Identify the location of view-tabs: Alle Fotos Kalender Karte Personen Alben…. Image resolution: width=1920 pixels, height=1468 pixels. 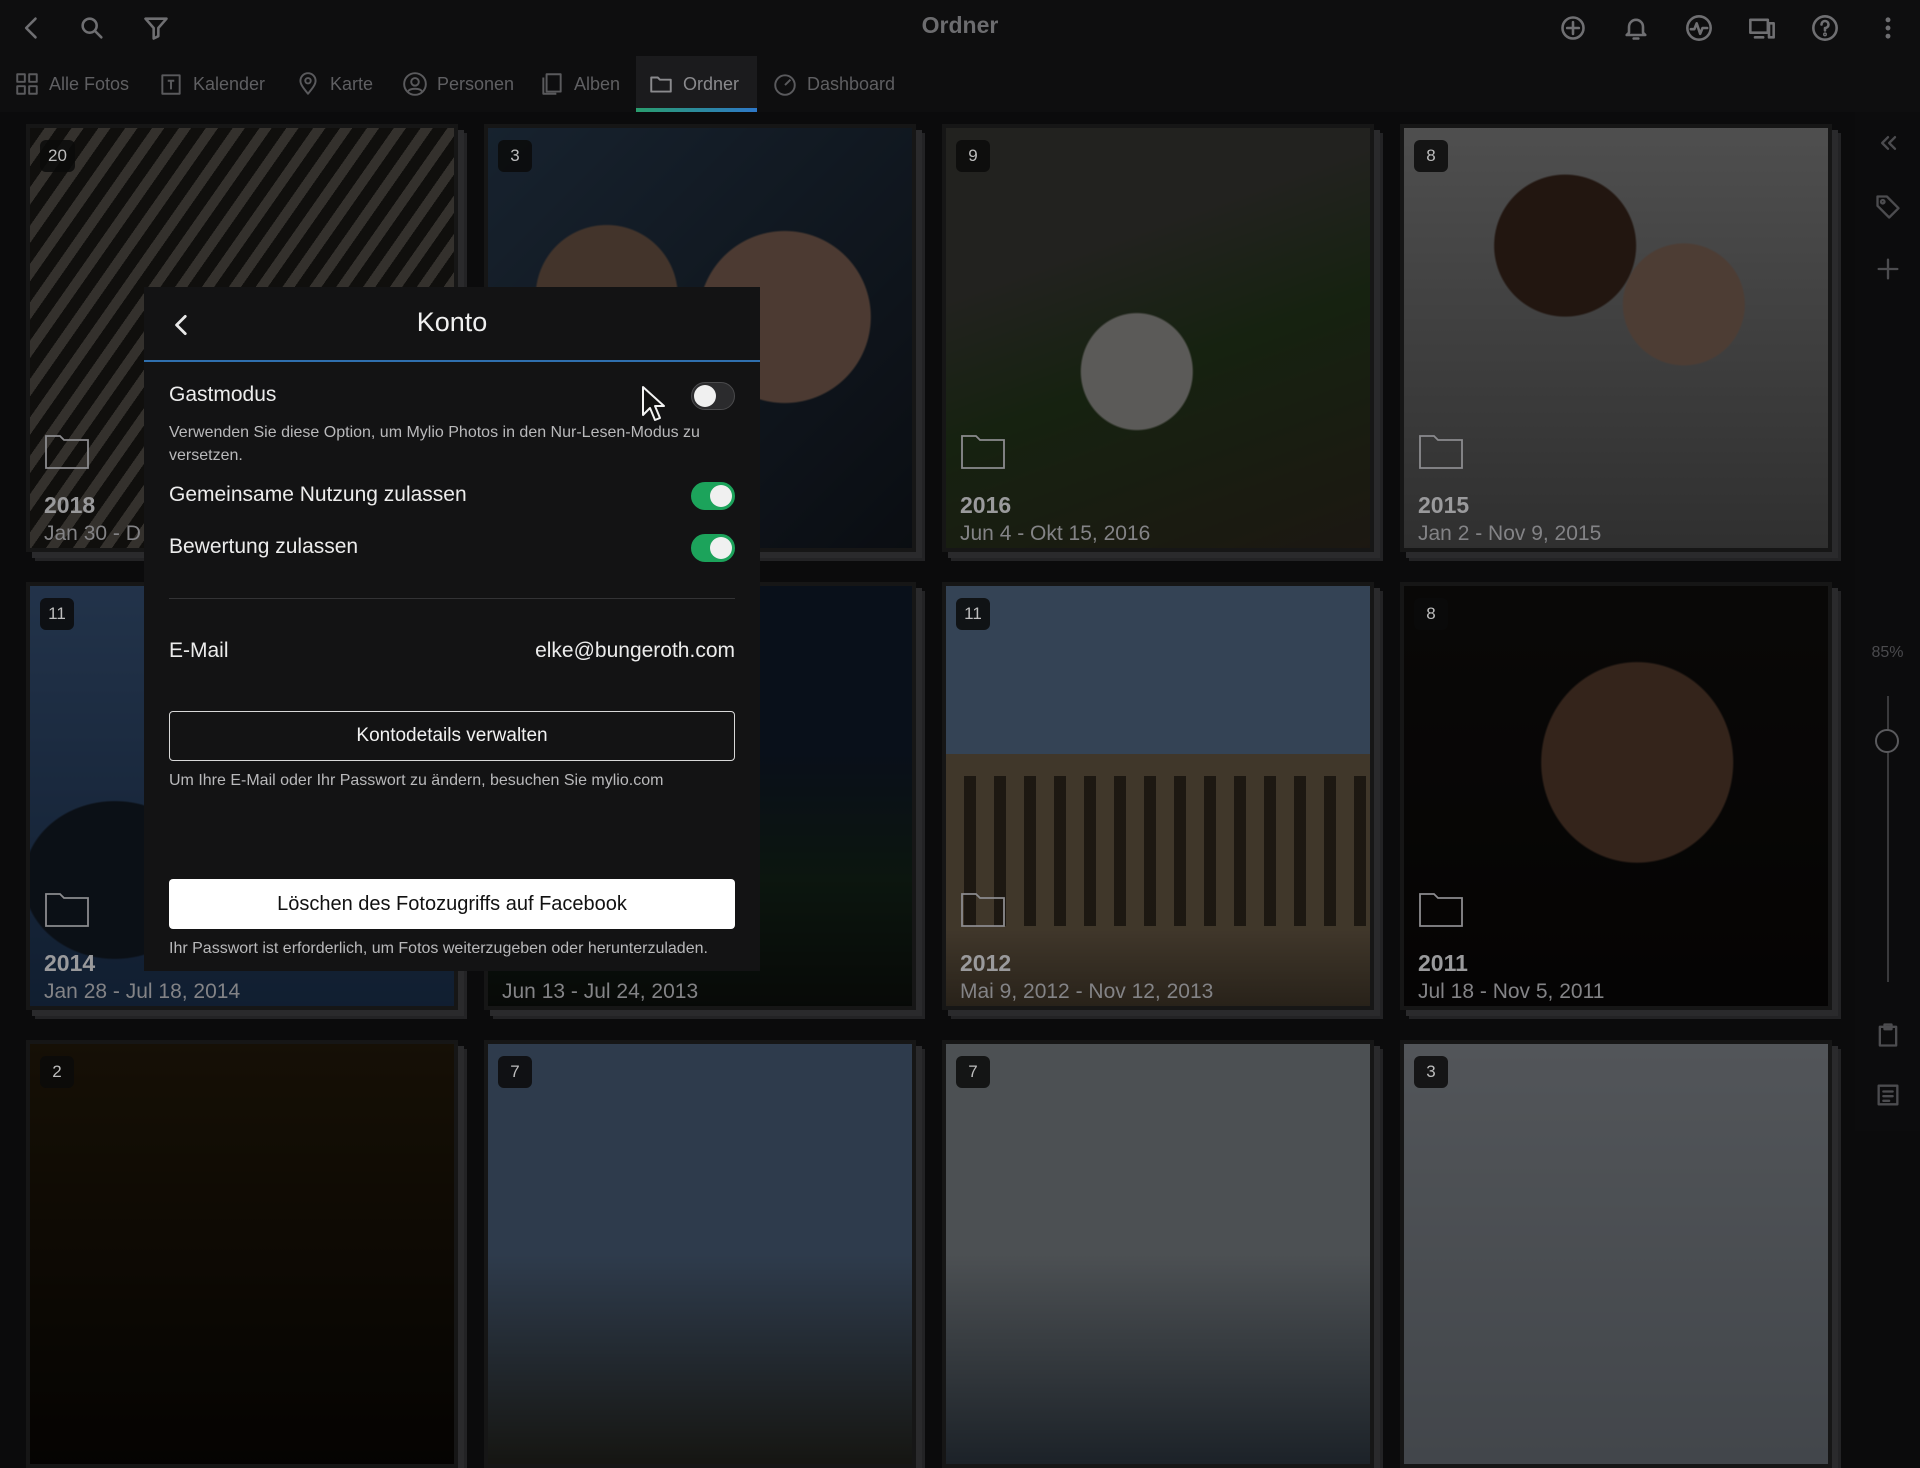
(960, 84).